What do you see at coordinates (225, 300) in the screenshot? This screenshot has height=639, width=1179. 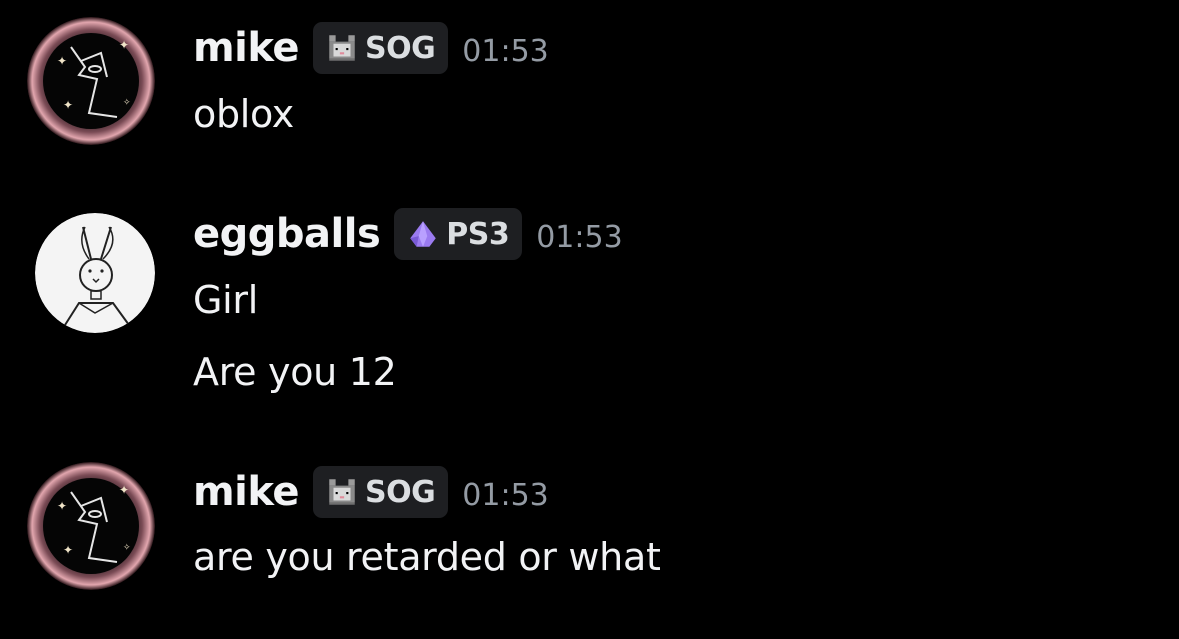 I see `message-text: Girl` at bounding box center [225, 300].